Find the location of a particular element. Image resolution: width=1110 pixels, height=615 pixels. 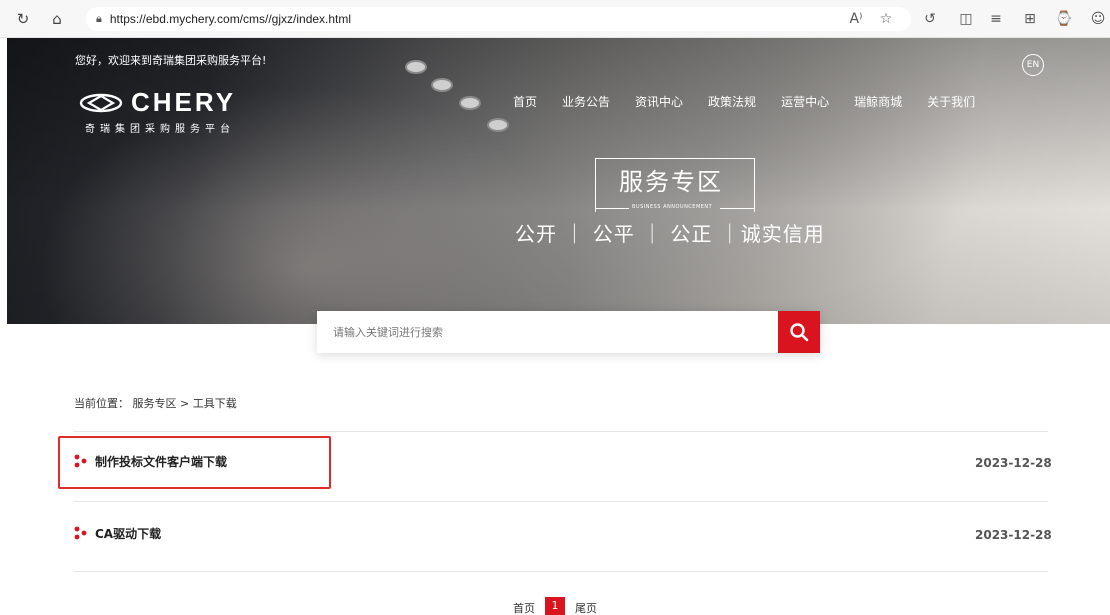

main-navigation: 首页 业务公告 资讯中心 政策法规 运营中心 瑞鲸商城 关于我们 is located at coordinates (756, 101).